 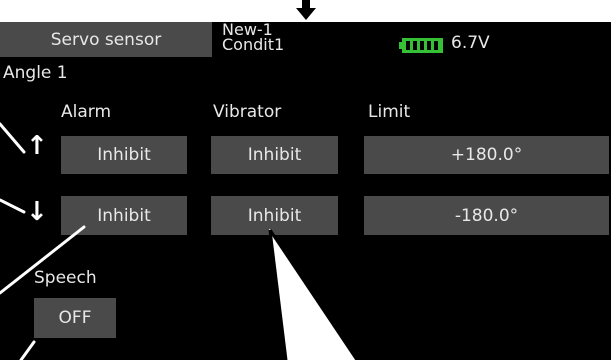 What do you see at coordinates (35, 73) in the screenshot?
I see `section-label: Angle 1` at bounding box center [35, 73].